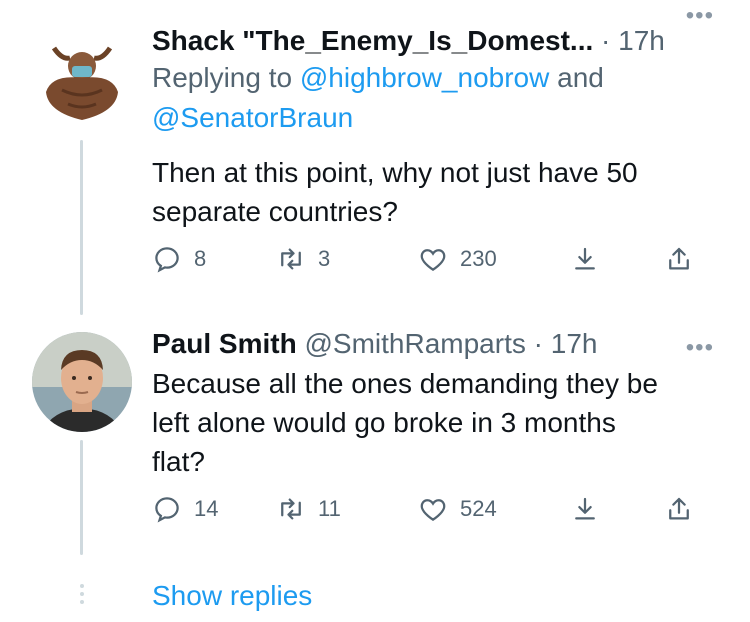 Image resolution: width=750 pixels, height=622 pixels. I want to click on mention-link: @highbrow_nobrow, so click(424, 77).